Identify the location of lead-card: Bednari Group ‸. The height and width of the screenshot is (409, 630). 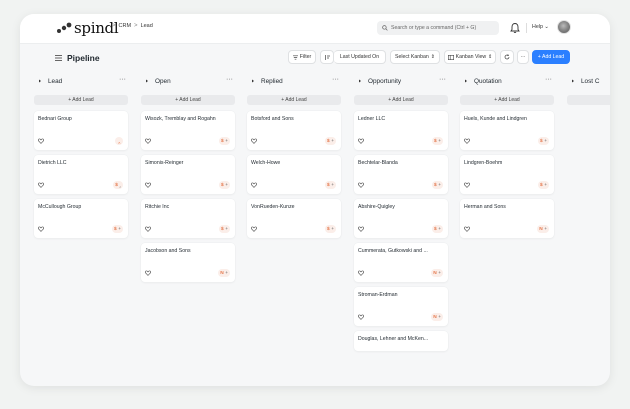
(81, 130).